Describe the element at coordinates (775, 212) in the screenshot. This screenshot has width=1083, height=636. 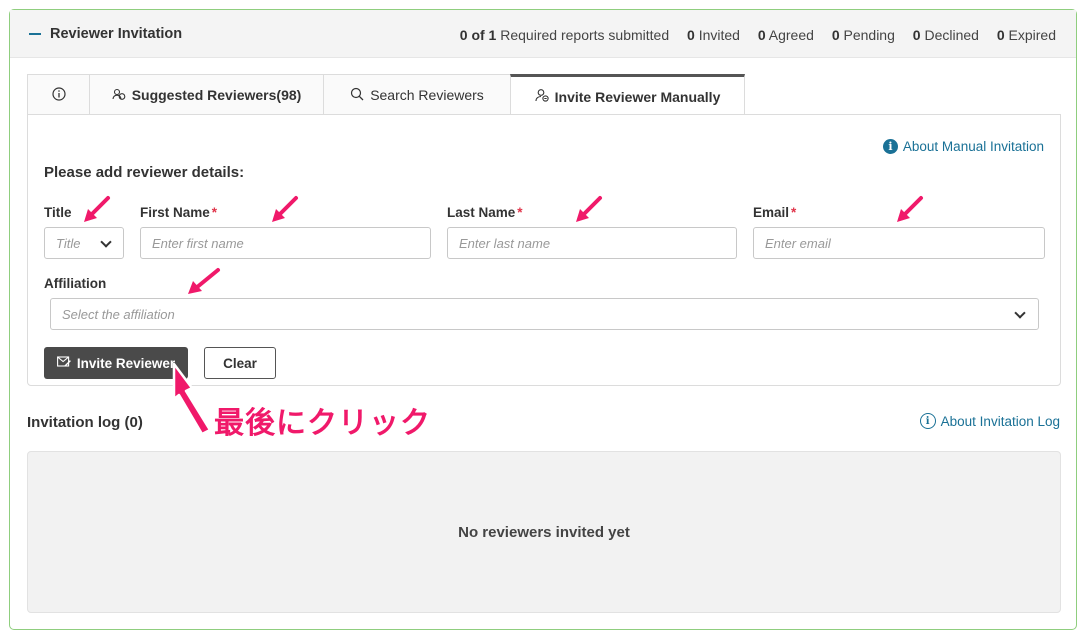
I see `email-label: Email *` at that location.